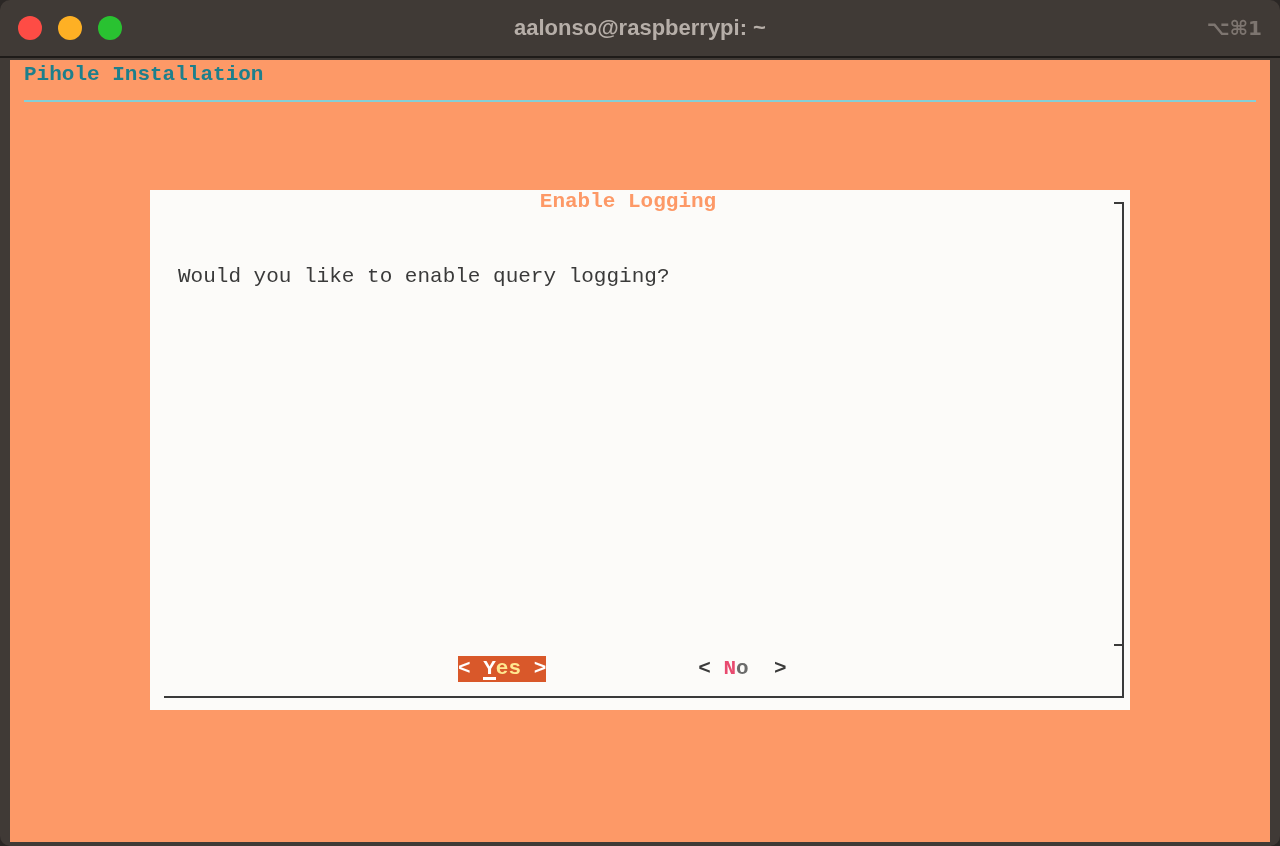 The image size is (1280, 846). What do you see at coordinates (1234, 28) in the screenshot?
I see `shortcut-label: ⌥⌘1` at bounding box center [1234, 28].